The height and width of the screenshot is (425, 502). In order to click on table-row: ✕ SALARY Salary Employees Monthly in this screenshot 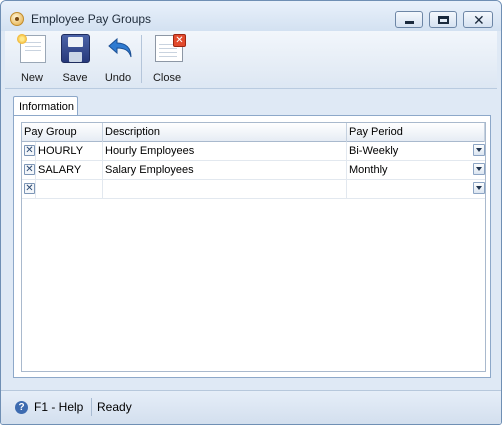, I will do `click(253, 170)`.